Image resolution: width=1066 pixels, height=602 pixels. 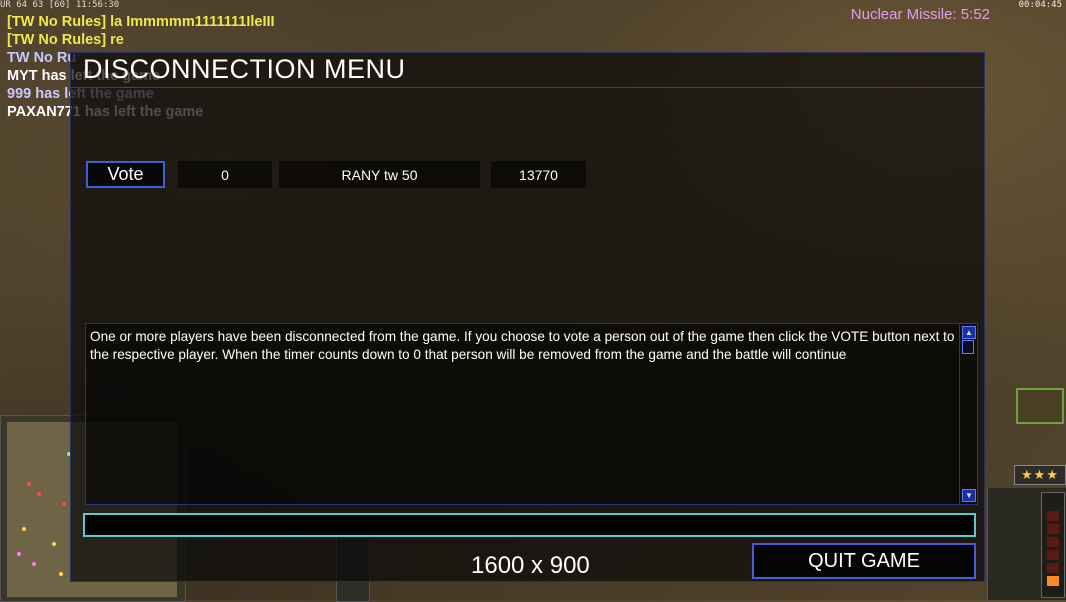 I want to click on player-row: Vote 0 RANY tw 50 13770, so click(x=527, y=175).